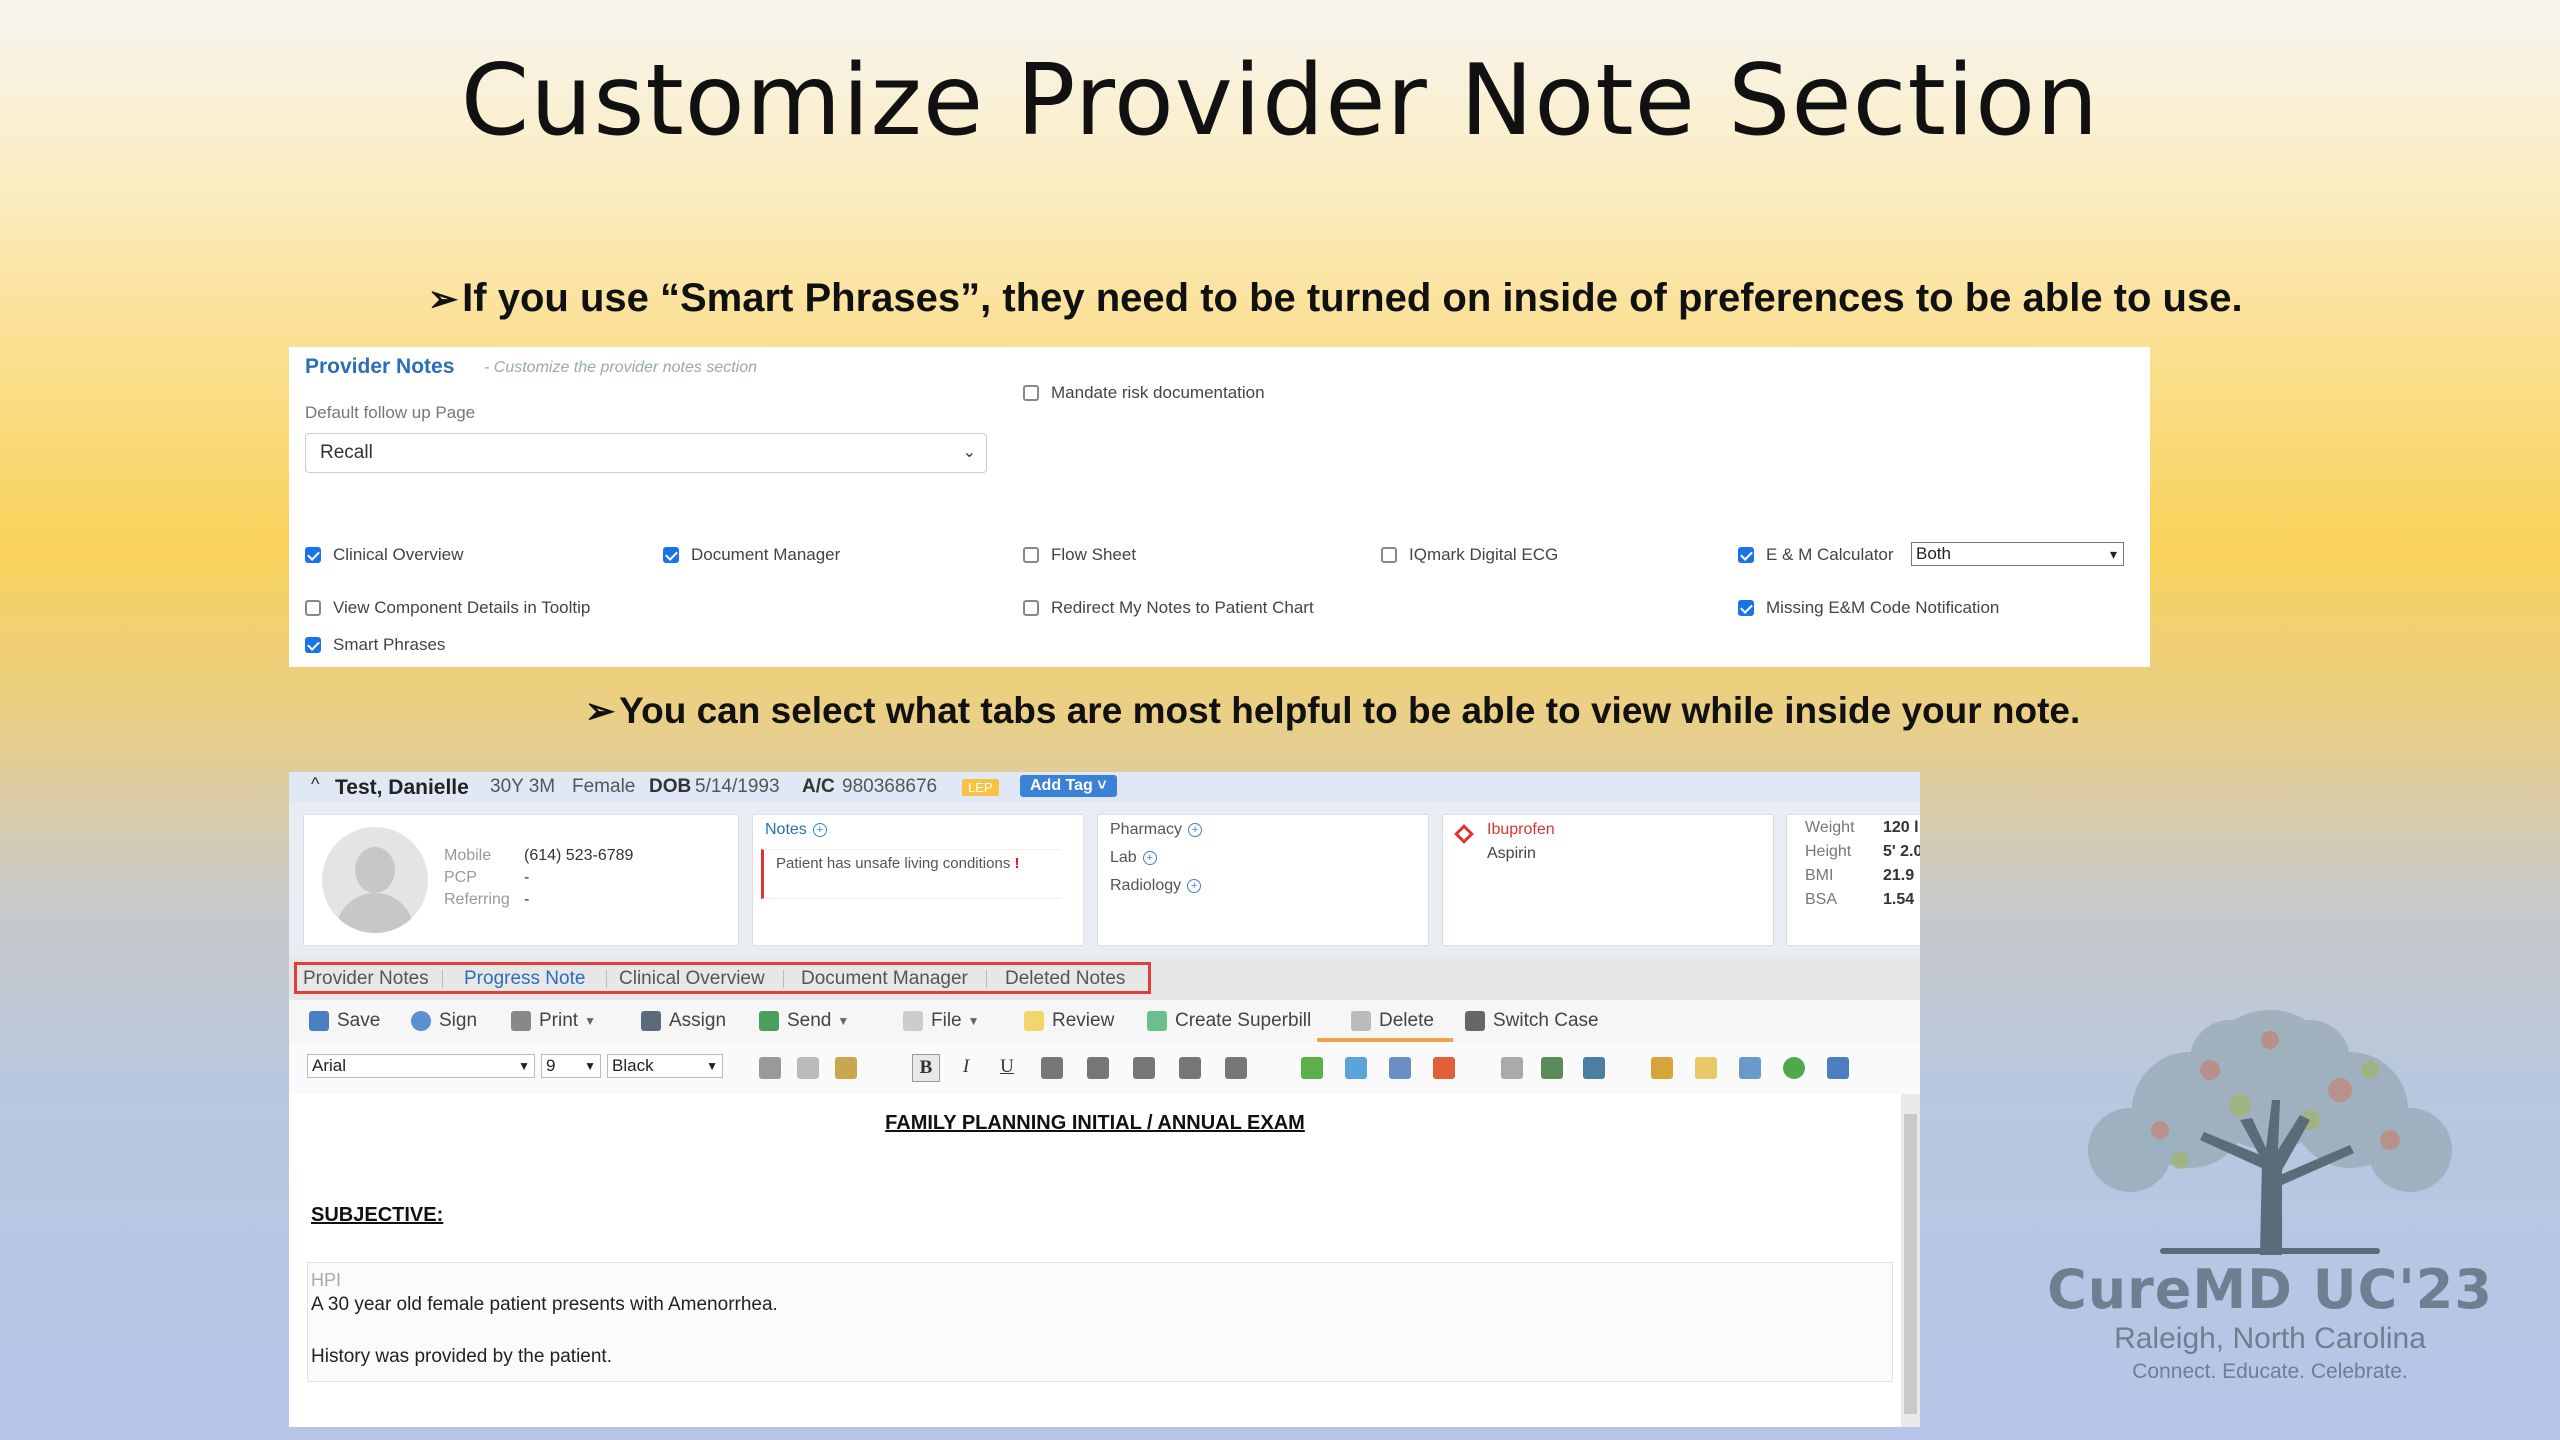  I want to click on switch-case-button: Switch Case, so click(1532, 1021).